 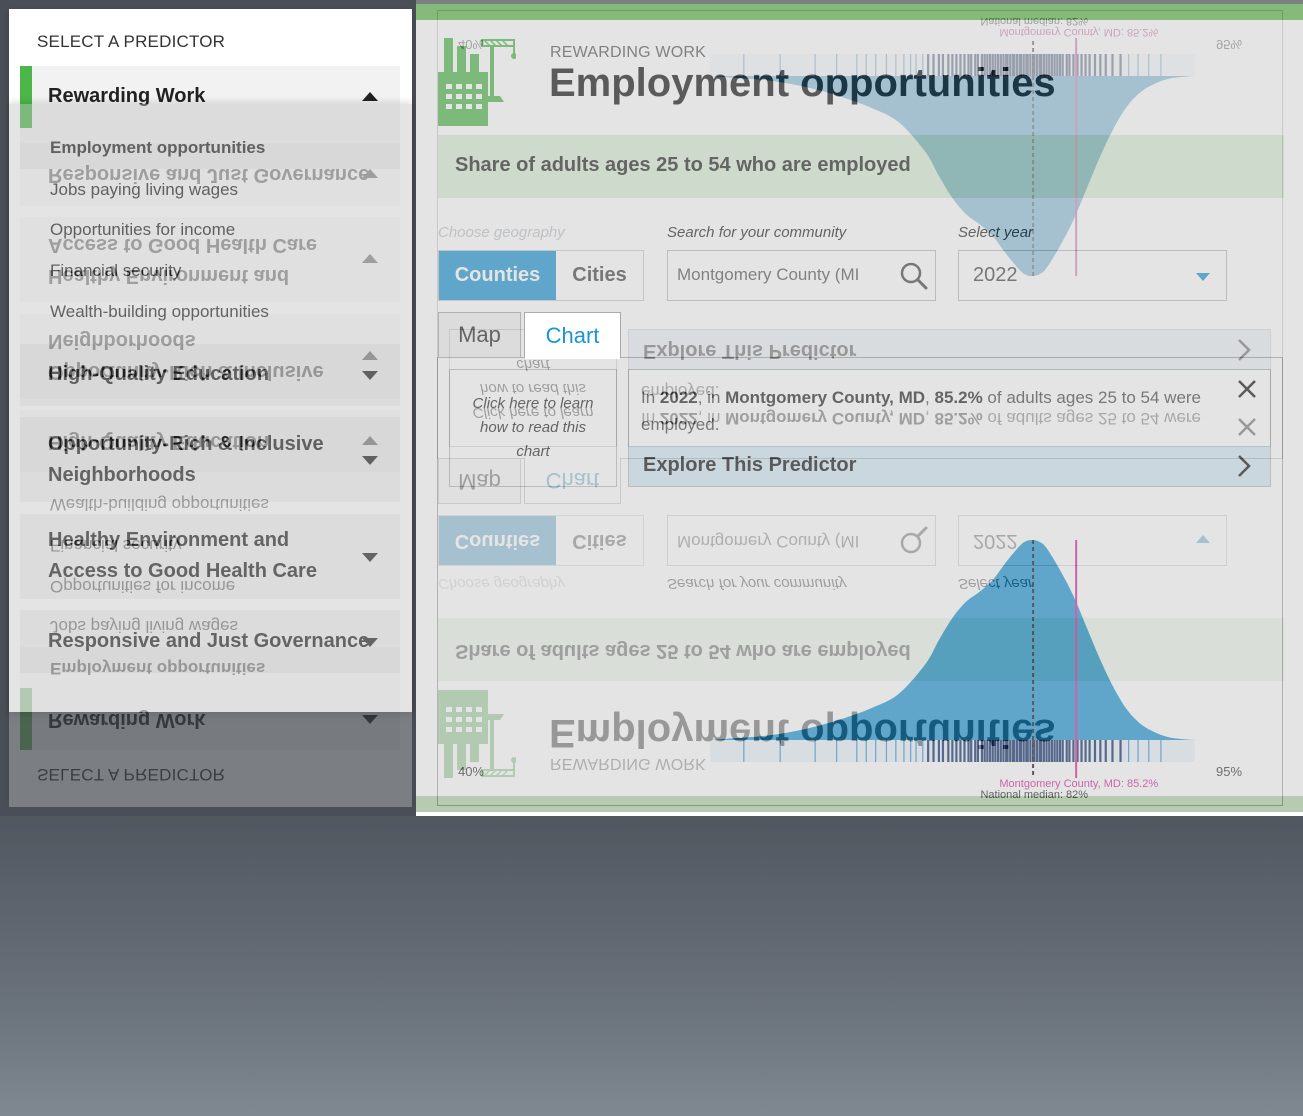 What do you see at coordinates (914, 276) in the screenshot?
I see `search-icon` at bounding box center [914, 276].